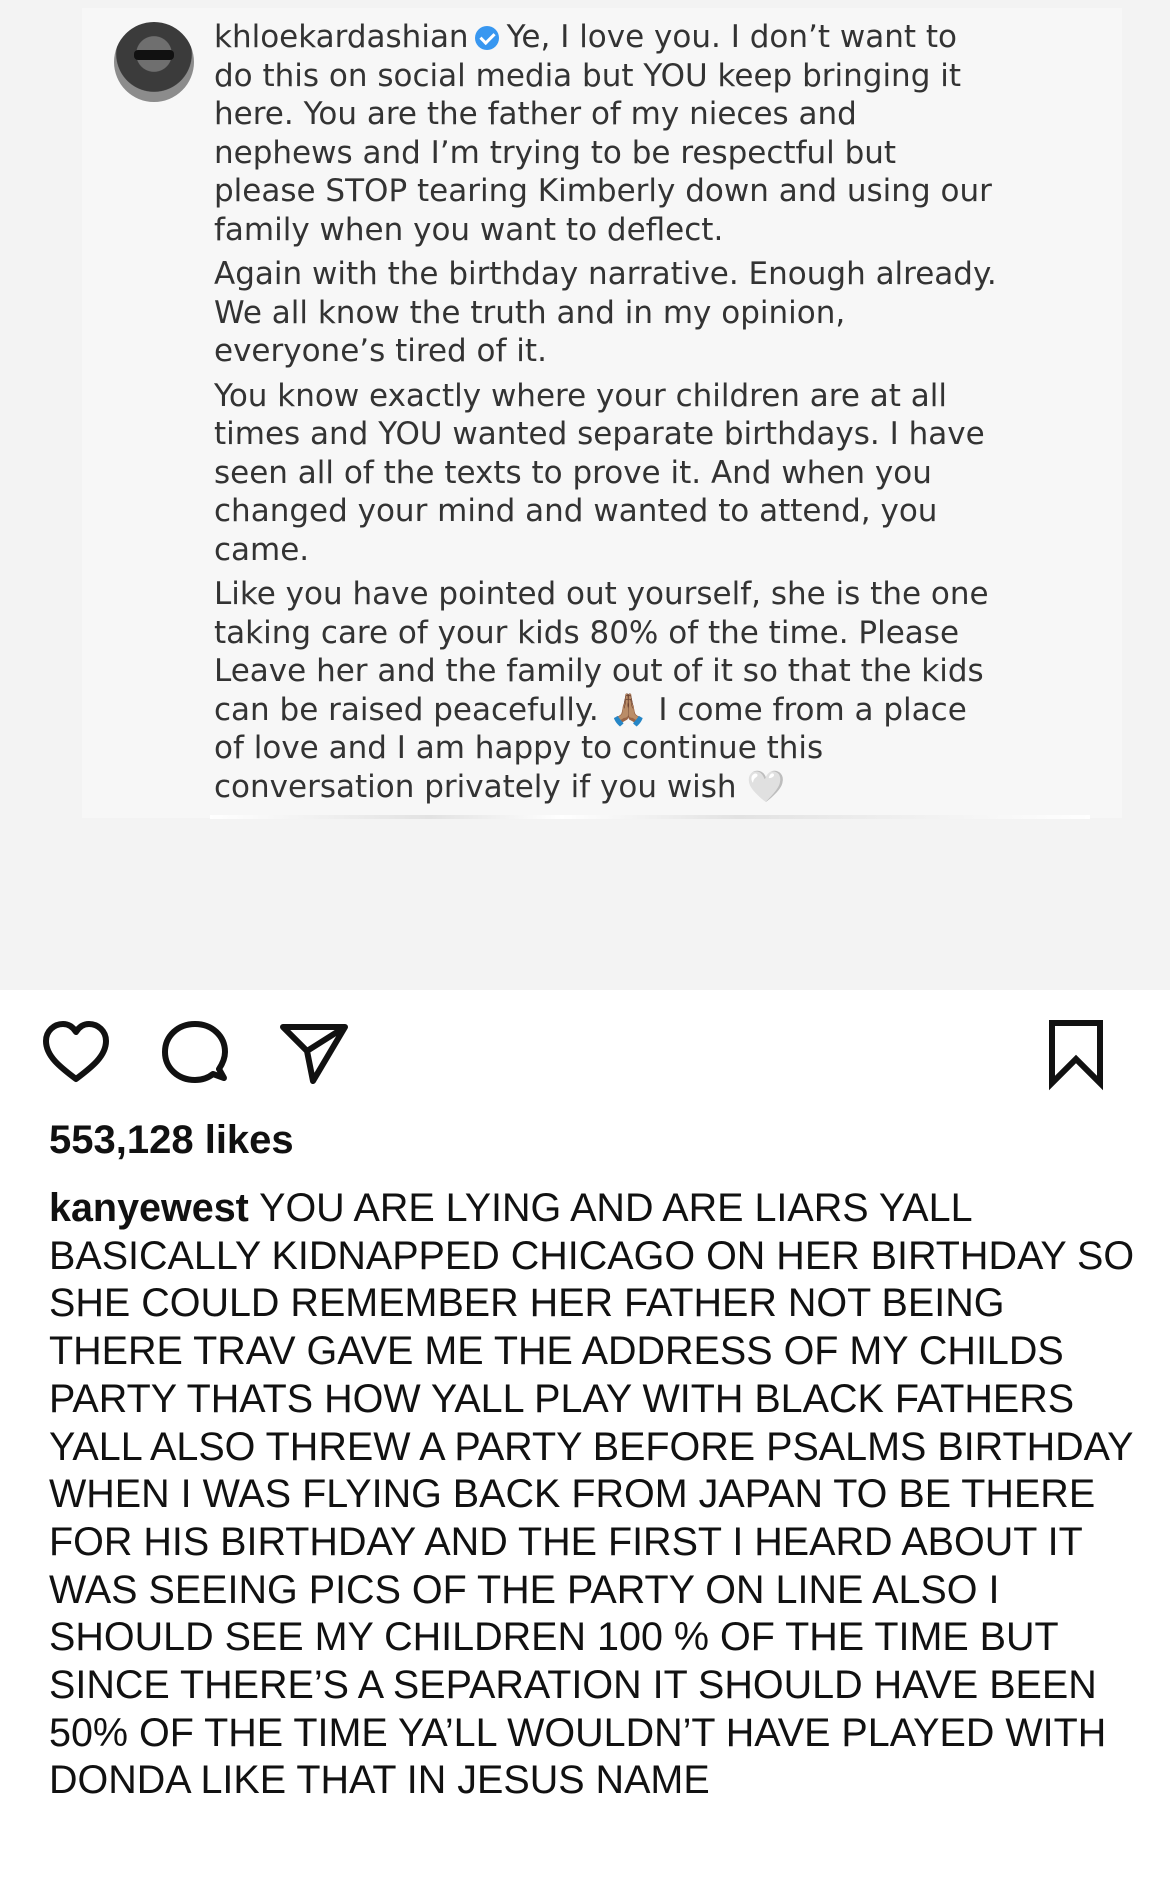 This screenshot has height=1897, width=1170. What do you see at coordinates (76, 1053) in the screenshot?
I see `heart-outline-icon` at bounding box center [76, 1053].